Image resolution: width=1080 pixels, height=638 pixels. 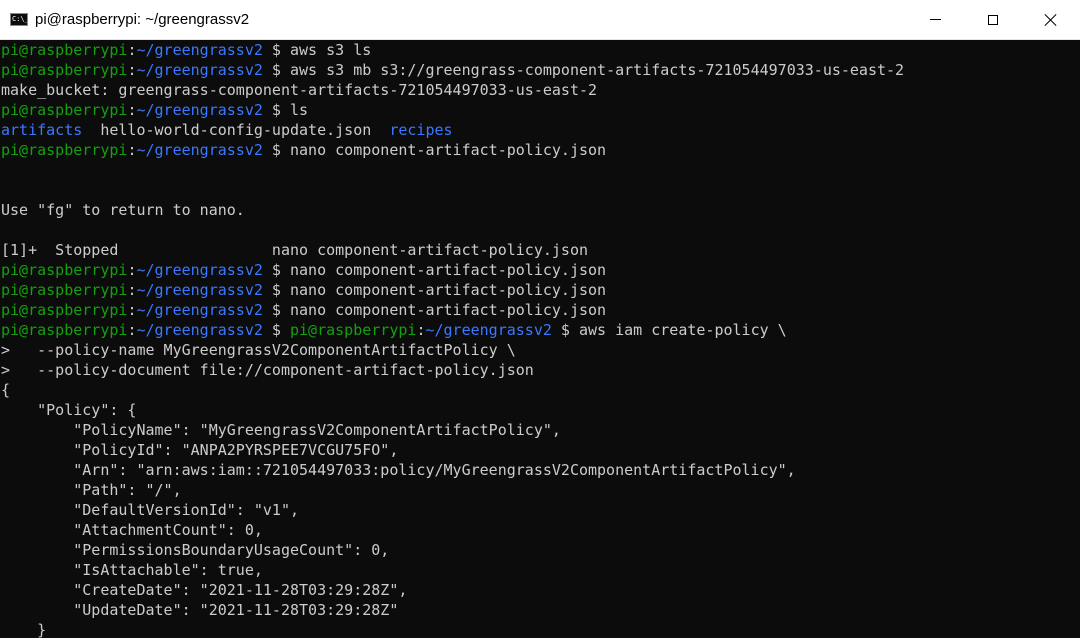 I want to click on terminal-line: "UpdateDate": "2021-11-28T03:29:28Z", so click(x=540, y=610).